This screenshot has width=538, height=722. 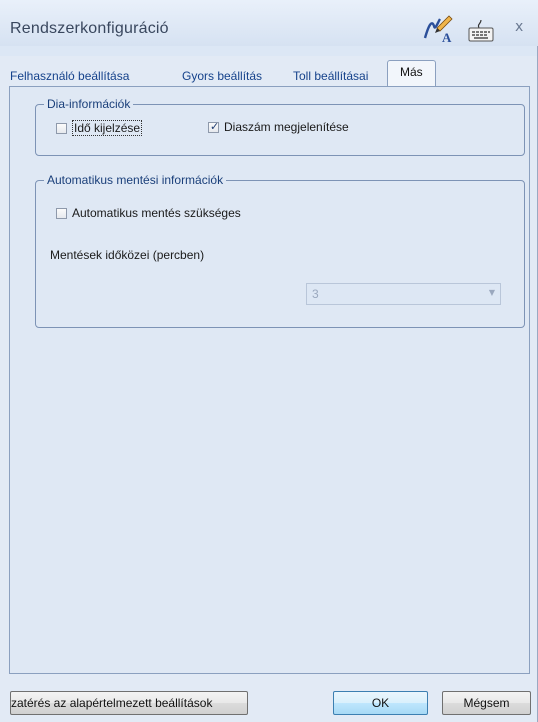 What do you see at coordinates (286, 127) in the screenshot?
I see `show-slide-number-label: Diaszám megjelenítése` at bounding box center [286, 127].